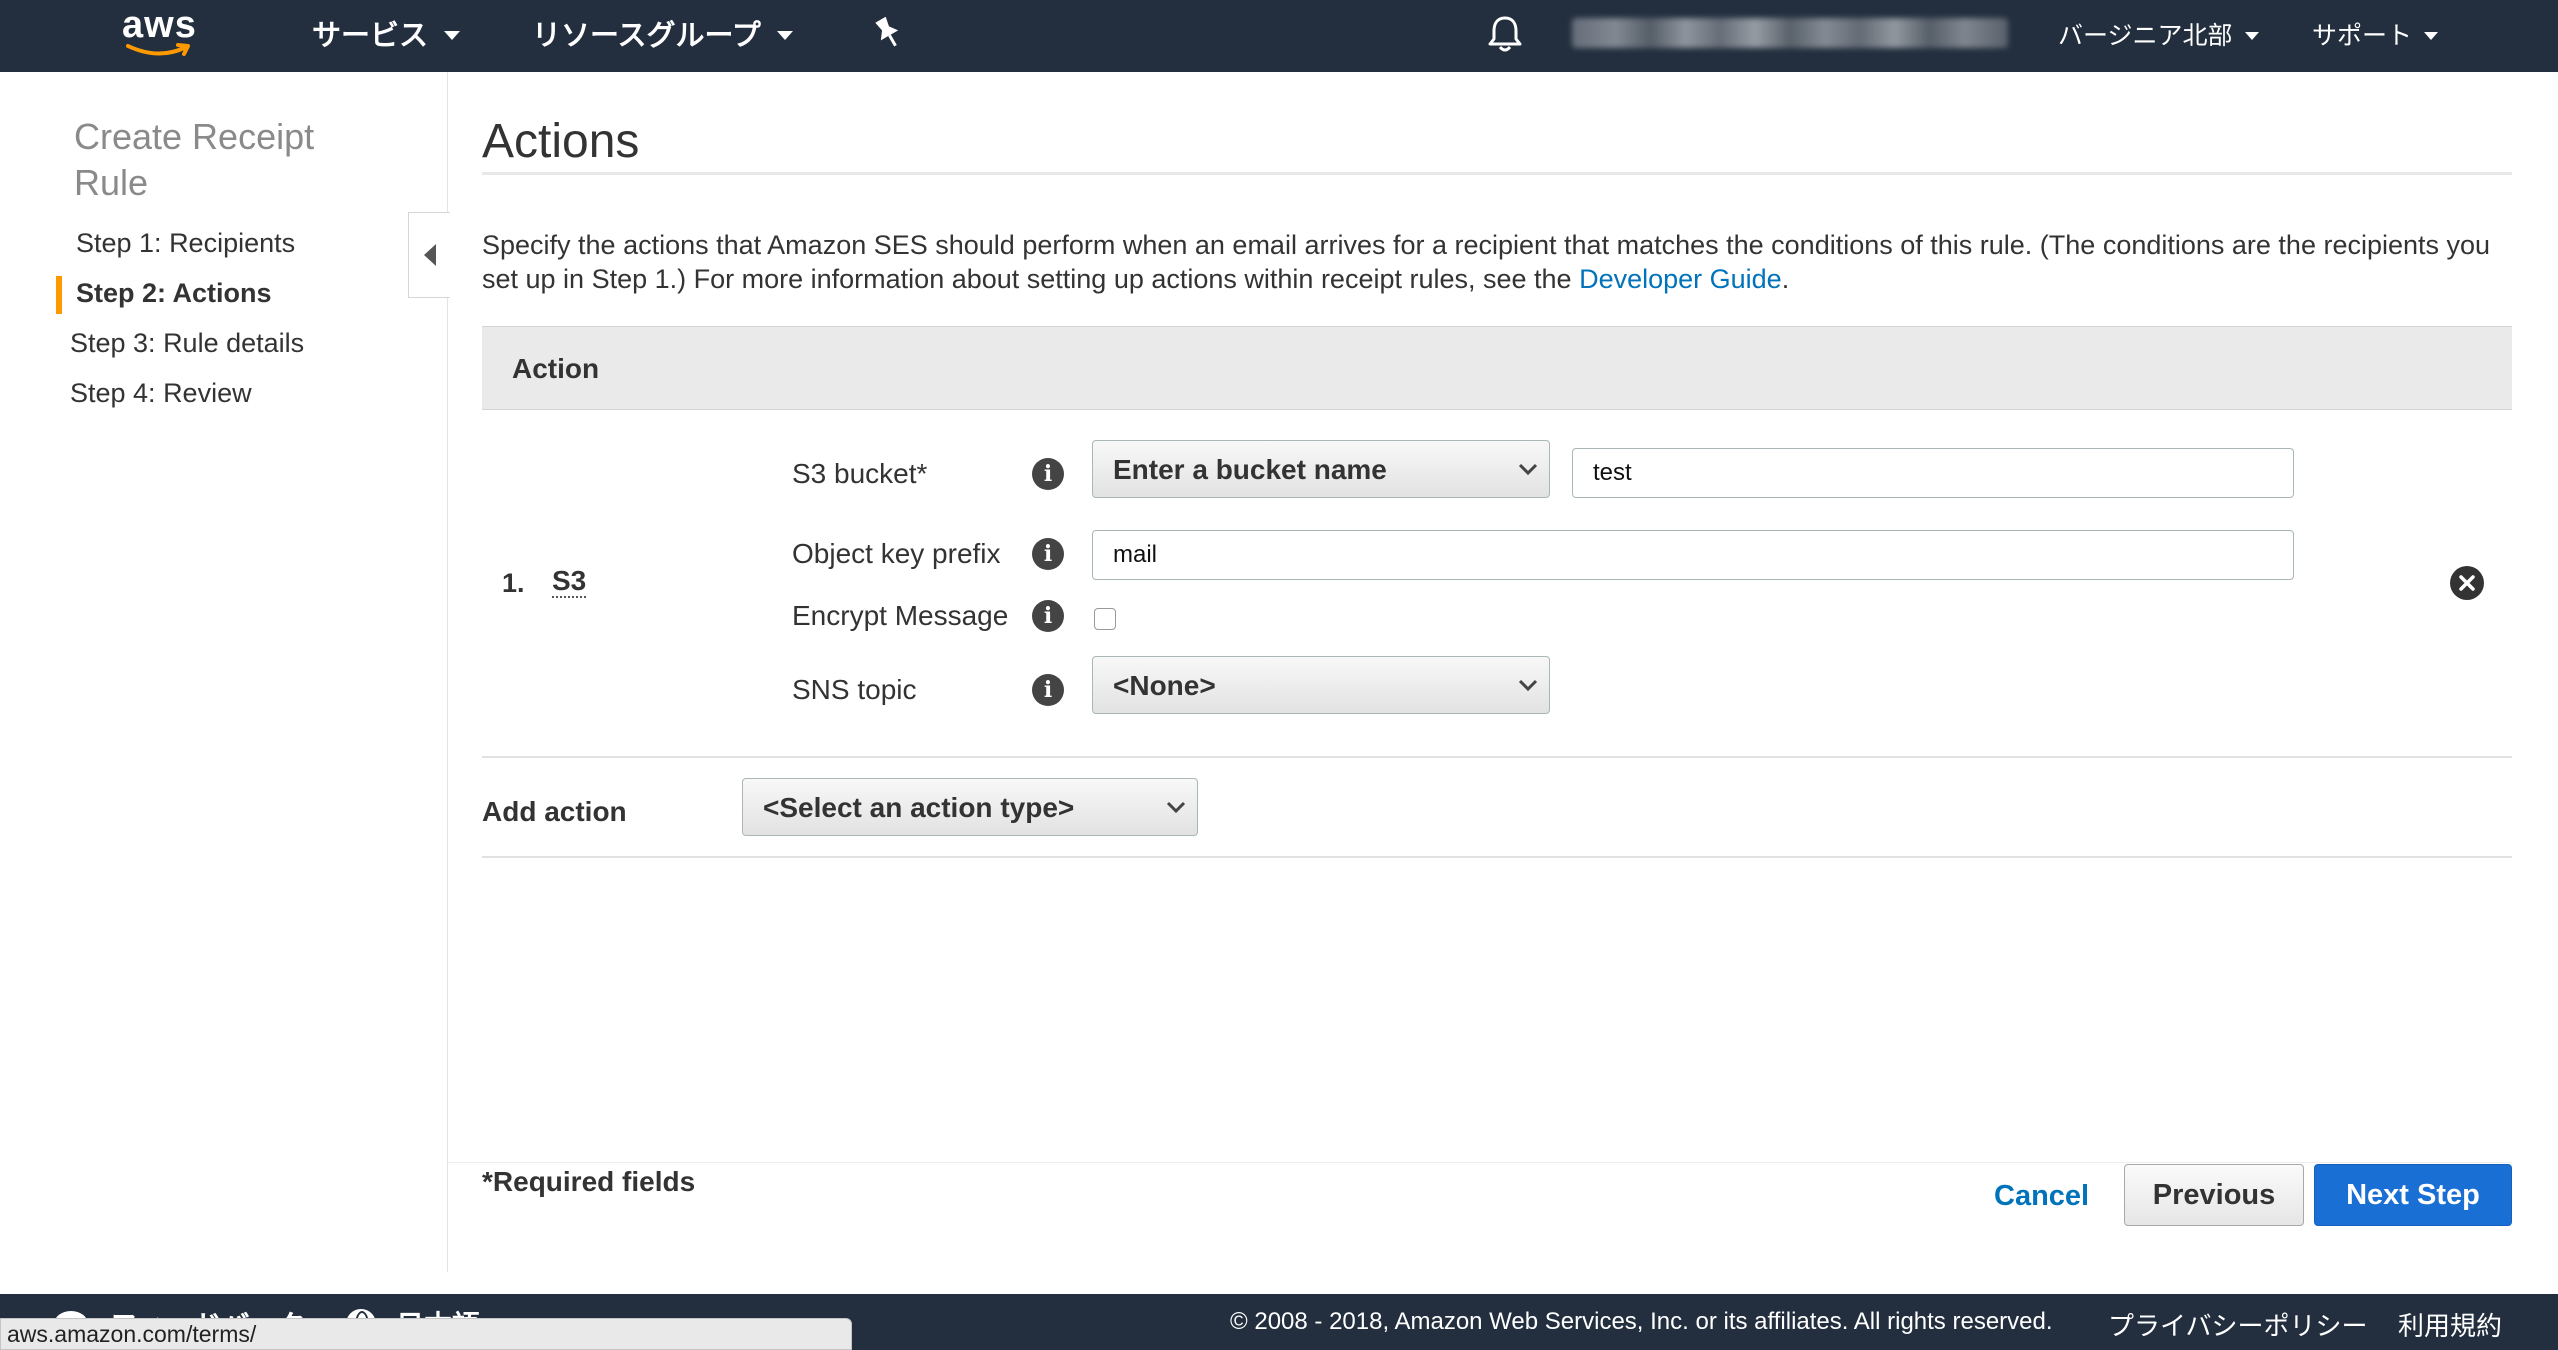 The width and height of the screenshot is (2558, 1350). I want to click on object-key-prefix-input, so click(1693, 555).